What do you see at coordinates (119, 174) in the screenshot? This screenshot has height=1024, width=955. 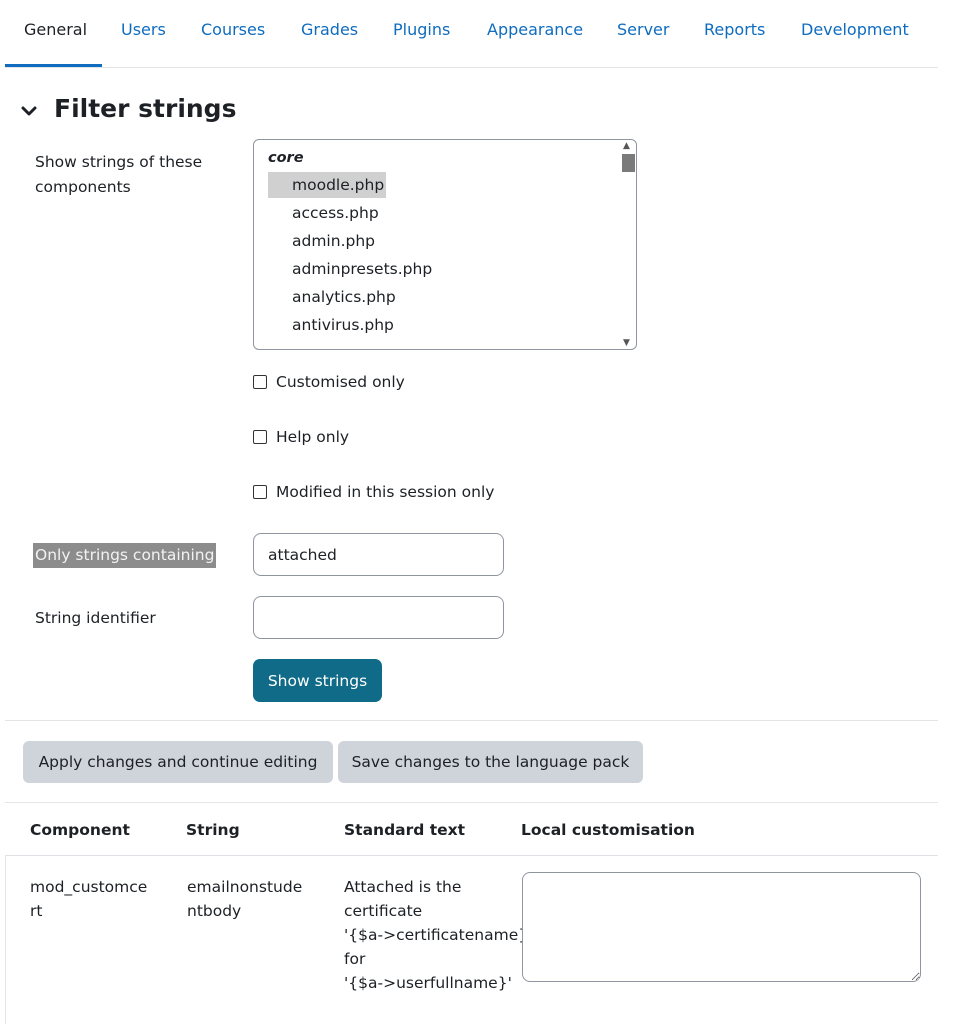 I see `components-label: Show strings of these components` at bounding box center [119, 174].